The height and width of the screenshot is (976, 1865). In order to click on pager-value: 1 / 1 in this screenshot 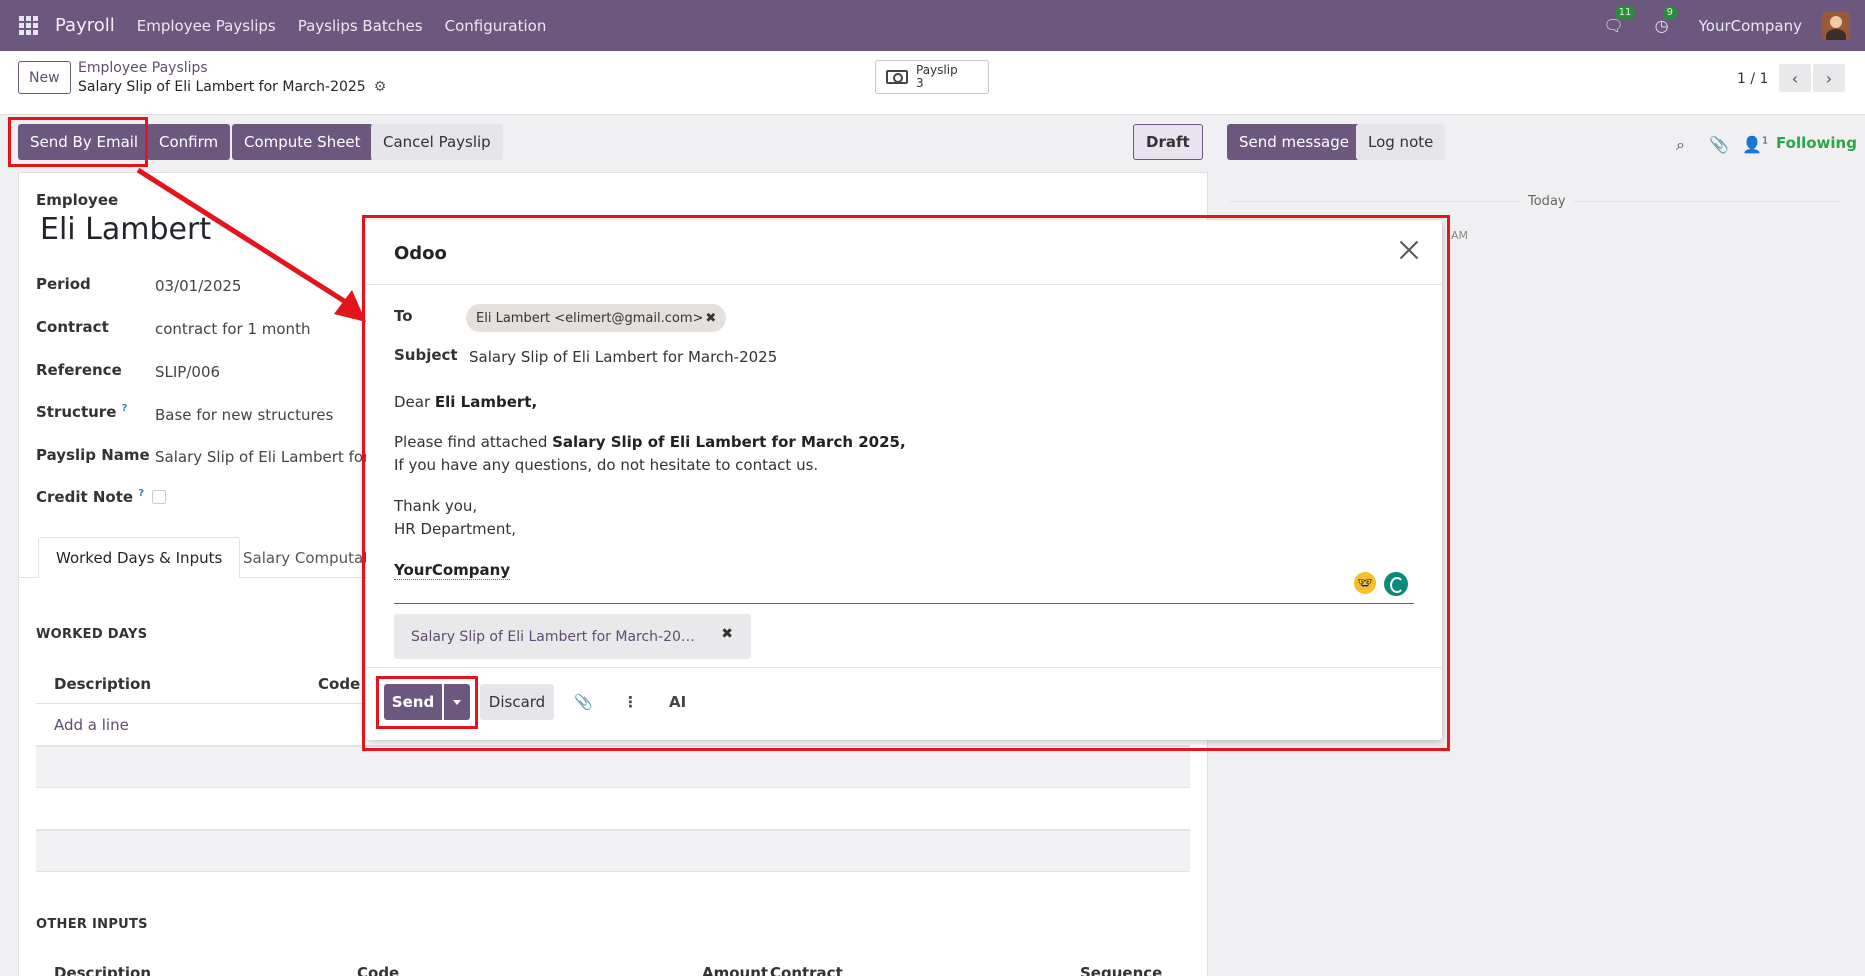, I will do `click(1752, 79)`.